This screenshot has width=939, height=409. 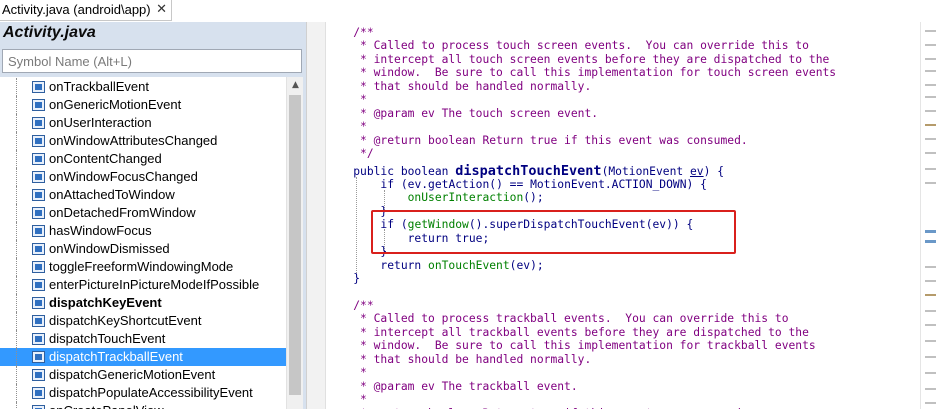 What do you see at coordinates (151, 392) in the screenshot?
I see `outline-item-label: dispatchPopulateAccessibilityEvent` at bounding box center [151, 392].